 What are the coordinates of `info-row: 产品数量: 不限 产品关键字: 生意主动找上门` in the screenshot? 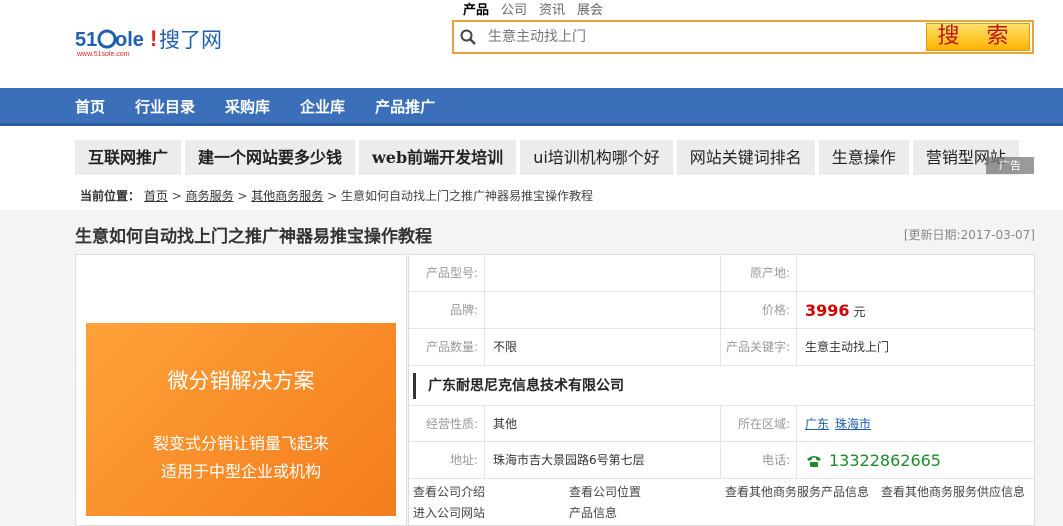 It's located at (721, 347).